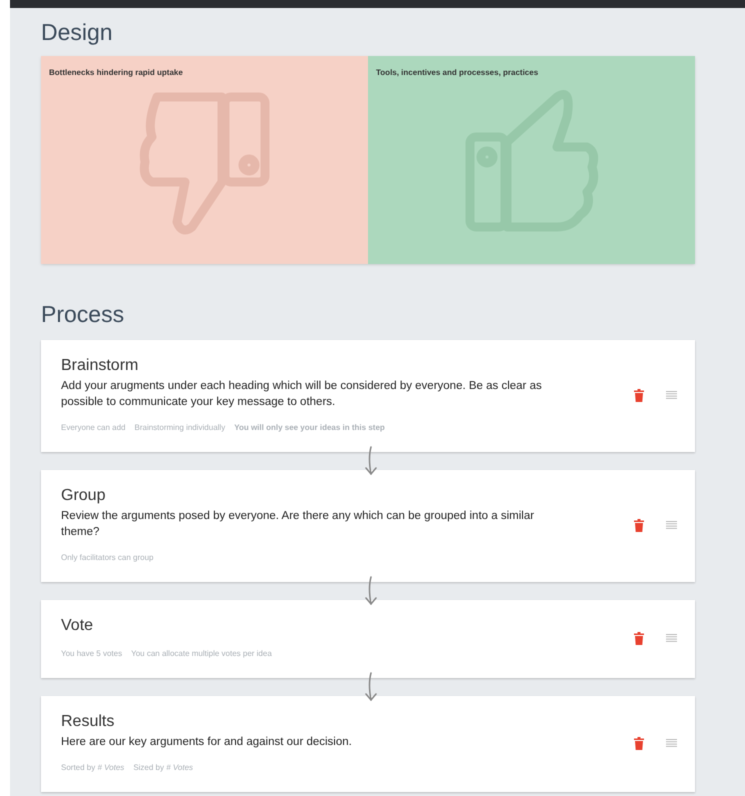 This screenshot has height=796, width=745. Describe the element at coordinates (88, 722) in the screenshot. I see `step-title: Results` at that location.